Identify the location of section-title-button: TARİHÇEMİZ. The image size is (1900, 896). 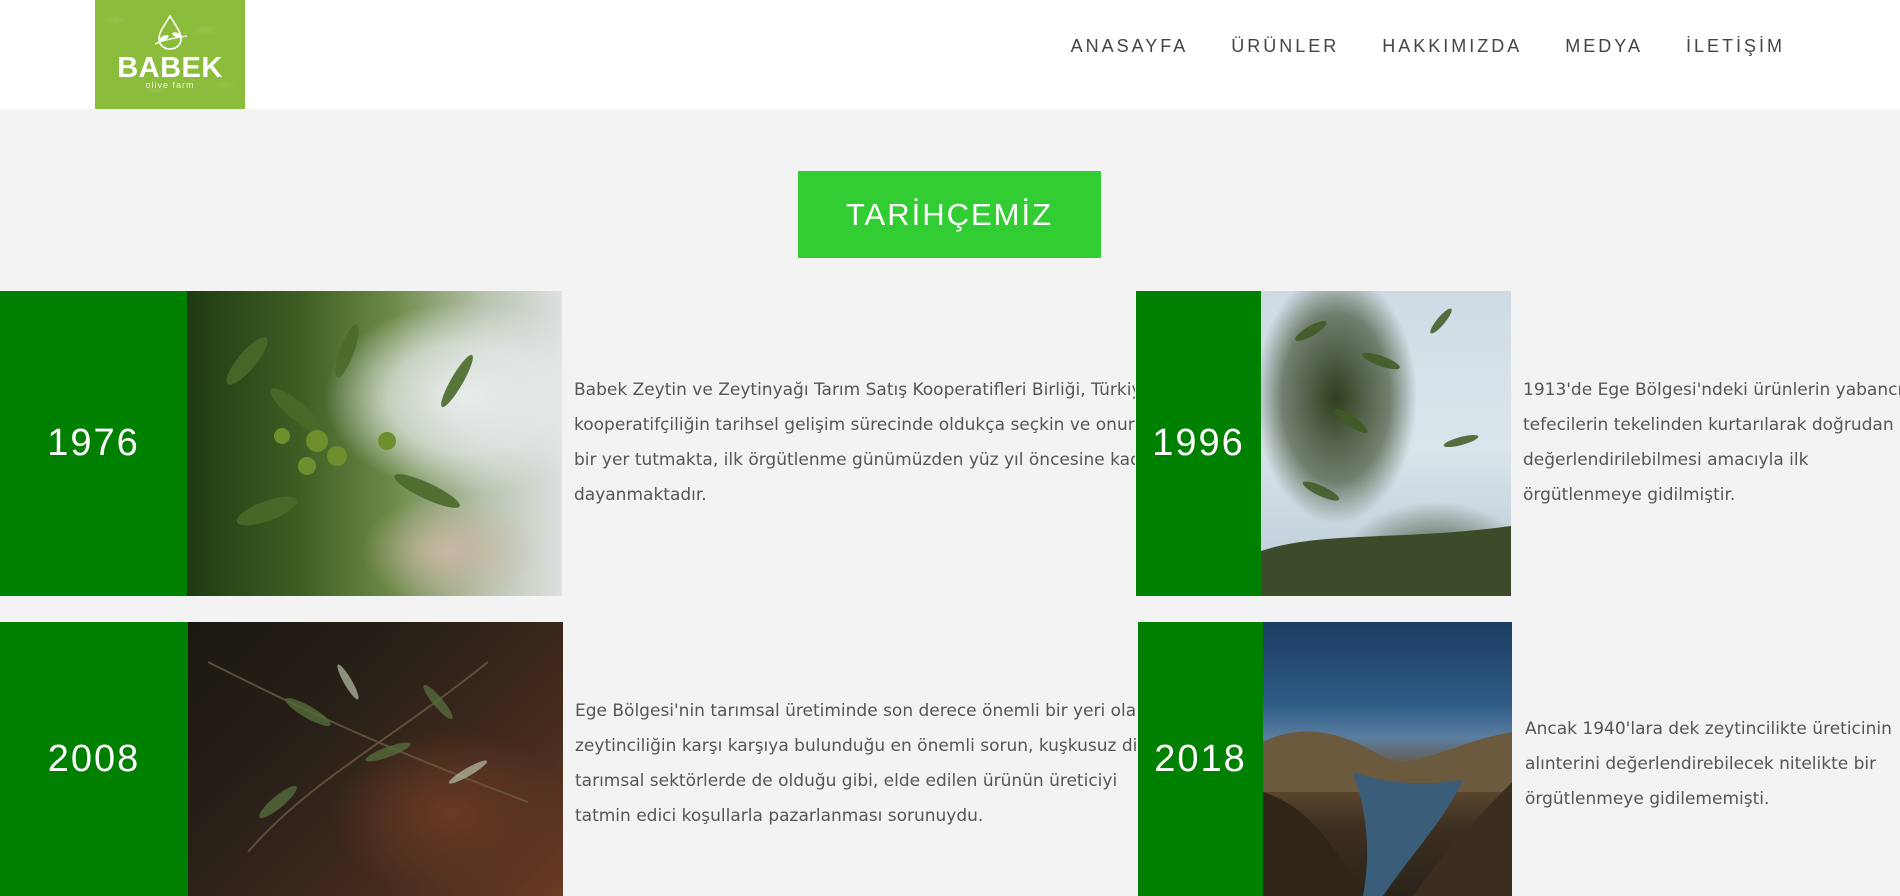
(949, 214).